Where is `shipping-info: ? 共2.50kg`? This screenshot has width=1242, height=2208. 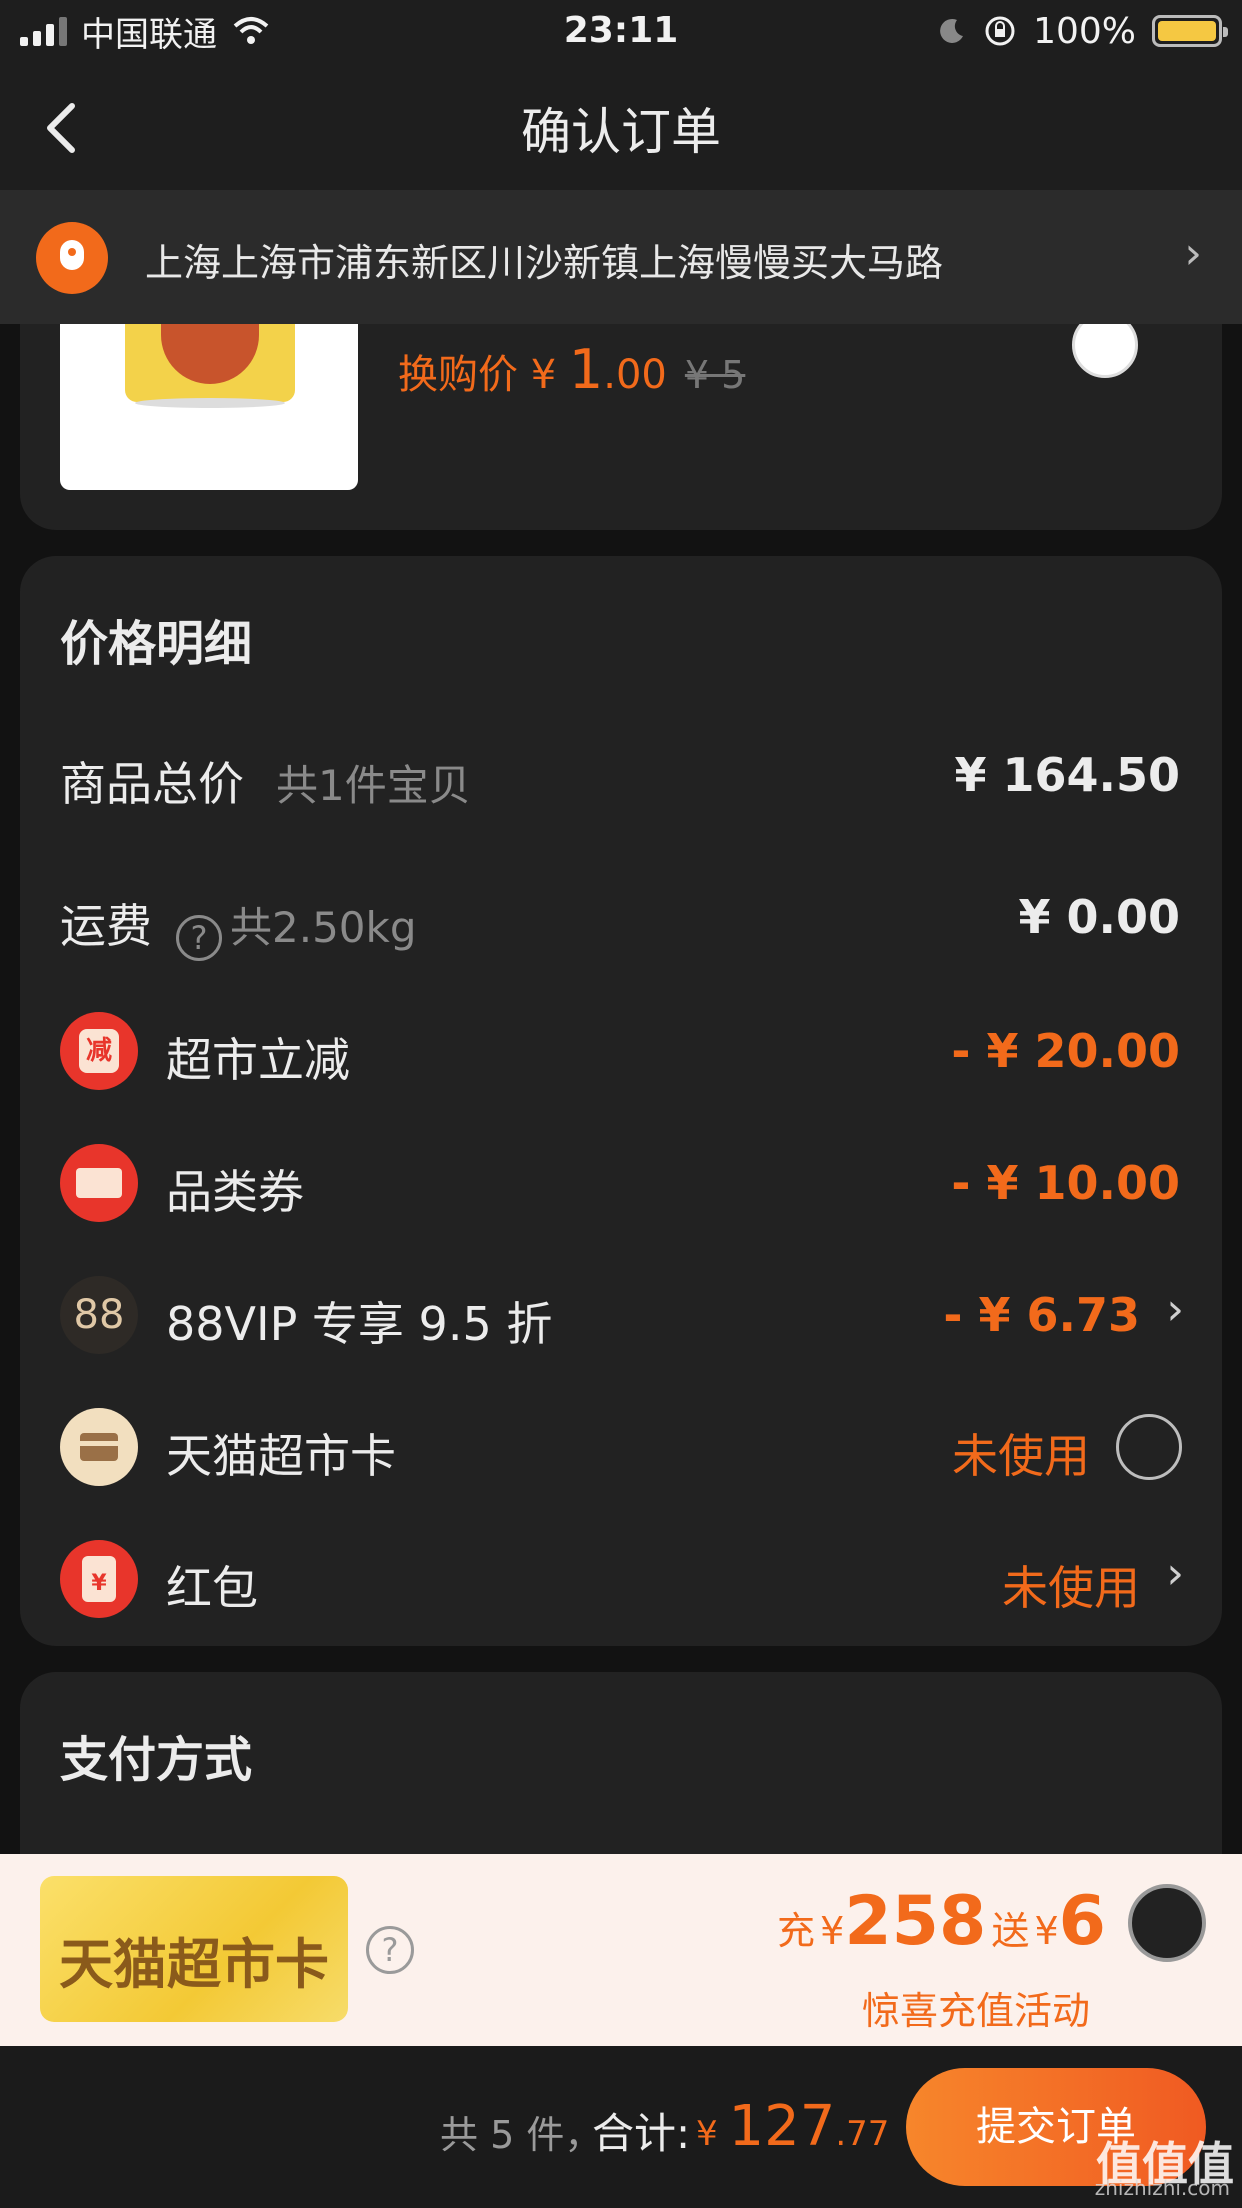 shipping-info: ? 共2.50kg is located at coordinates (296, 927).